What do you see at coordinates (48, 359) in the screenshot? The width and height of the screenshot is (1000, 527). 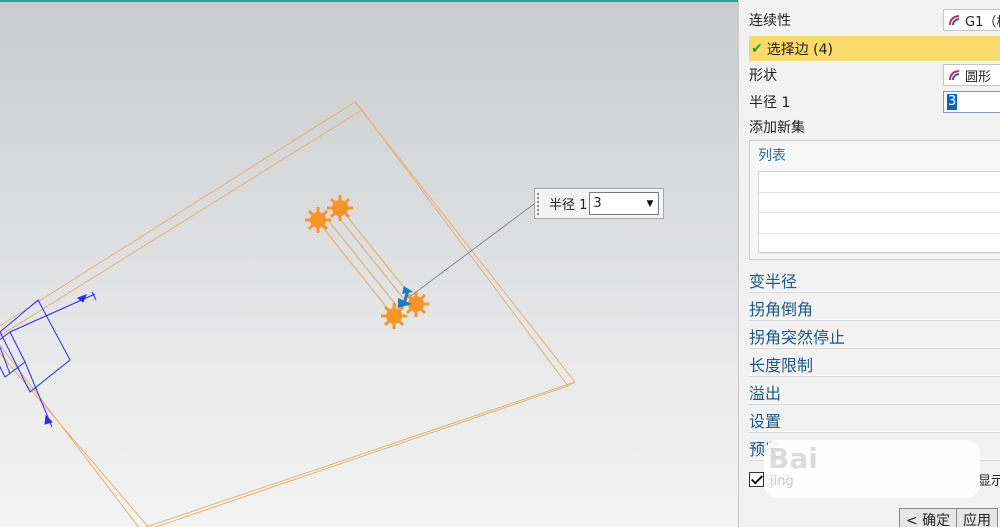 I see `csys-icon` at bounding box center [48, 359].